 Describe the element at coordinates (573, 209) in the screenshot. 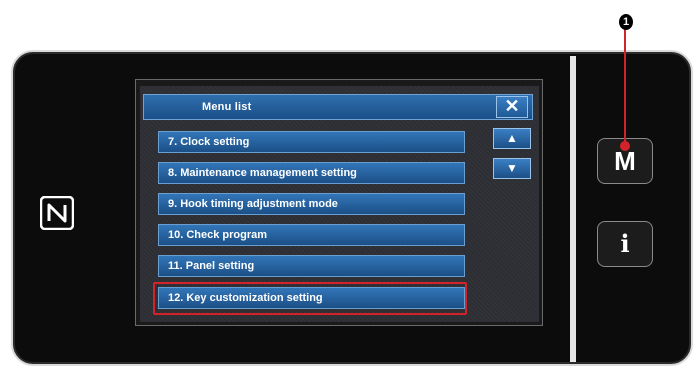

I see `panel-divider` at that location.